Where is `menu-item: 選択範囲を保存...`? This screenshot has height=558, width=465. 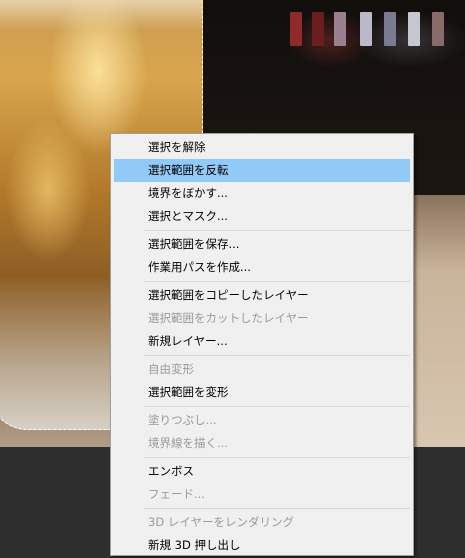
menu-item: 選択範囲を保存... is located at coordinates (262, 244).